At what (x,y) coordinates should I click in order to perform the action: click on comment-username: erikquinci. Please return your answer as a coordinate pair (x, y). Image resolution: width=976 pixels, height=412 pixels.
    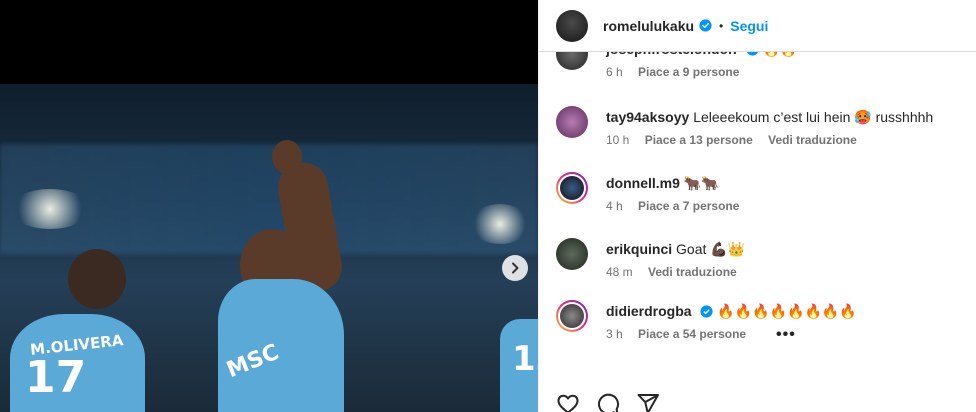
    Looking at the image, I should click on (639, 249).